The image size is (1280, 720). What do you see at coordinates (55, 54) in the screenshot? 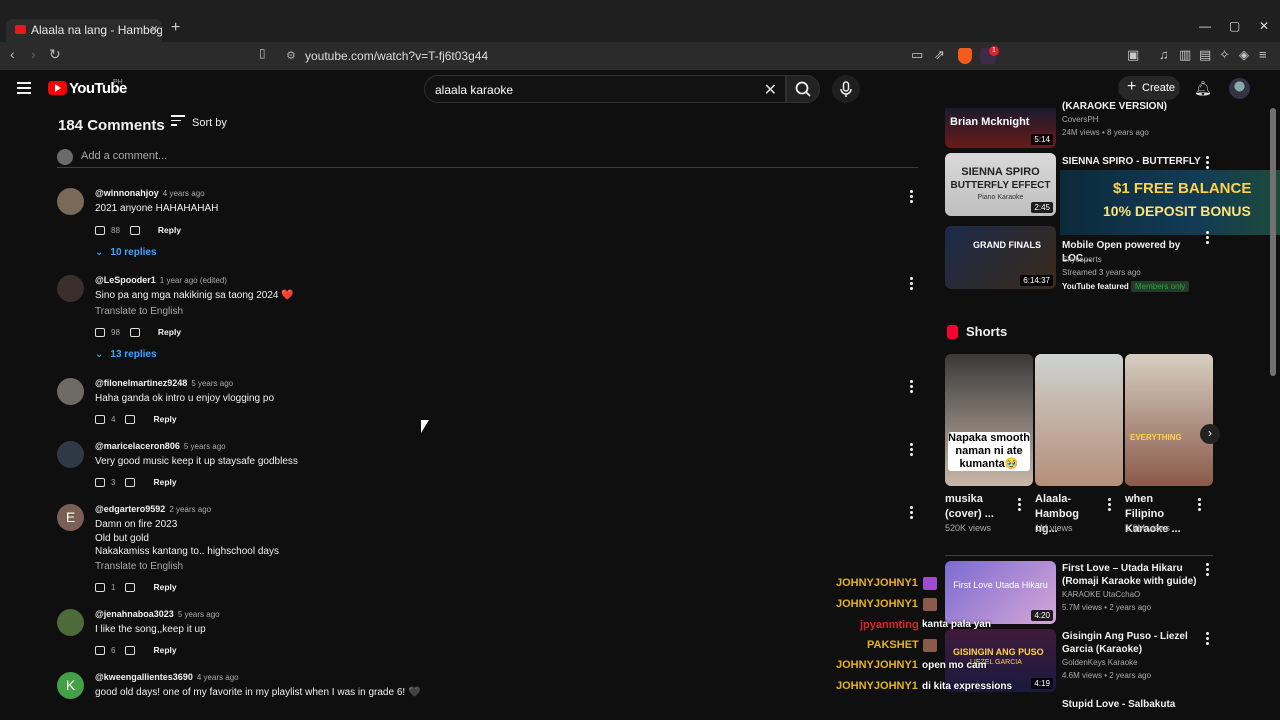
I see `reload-icon: ↻` at bounding box center [55, 54].